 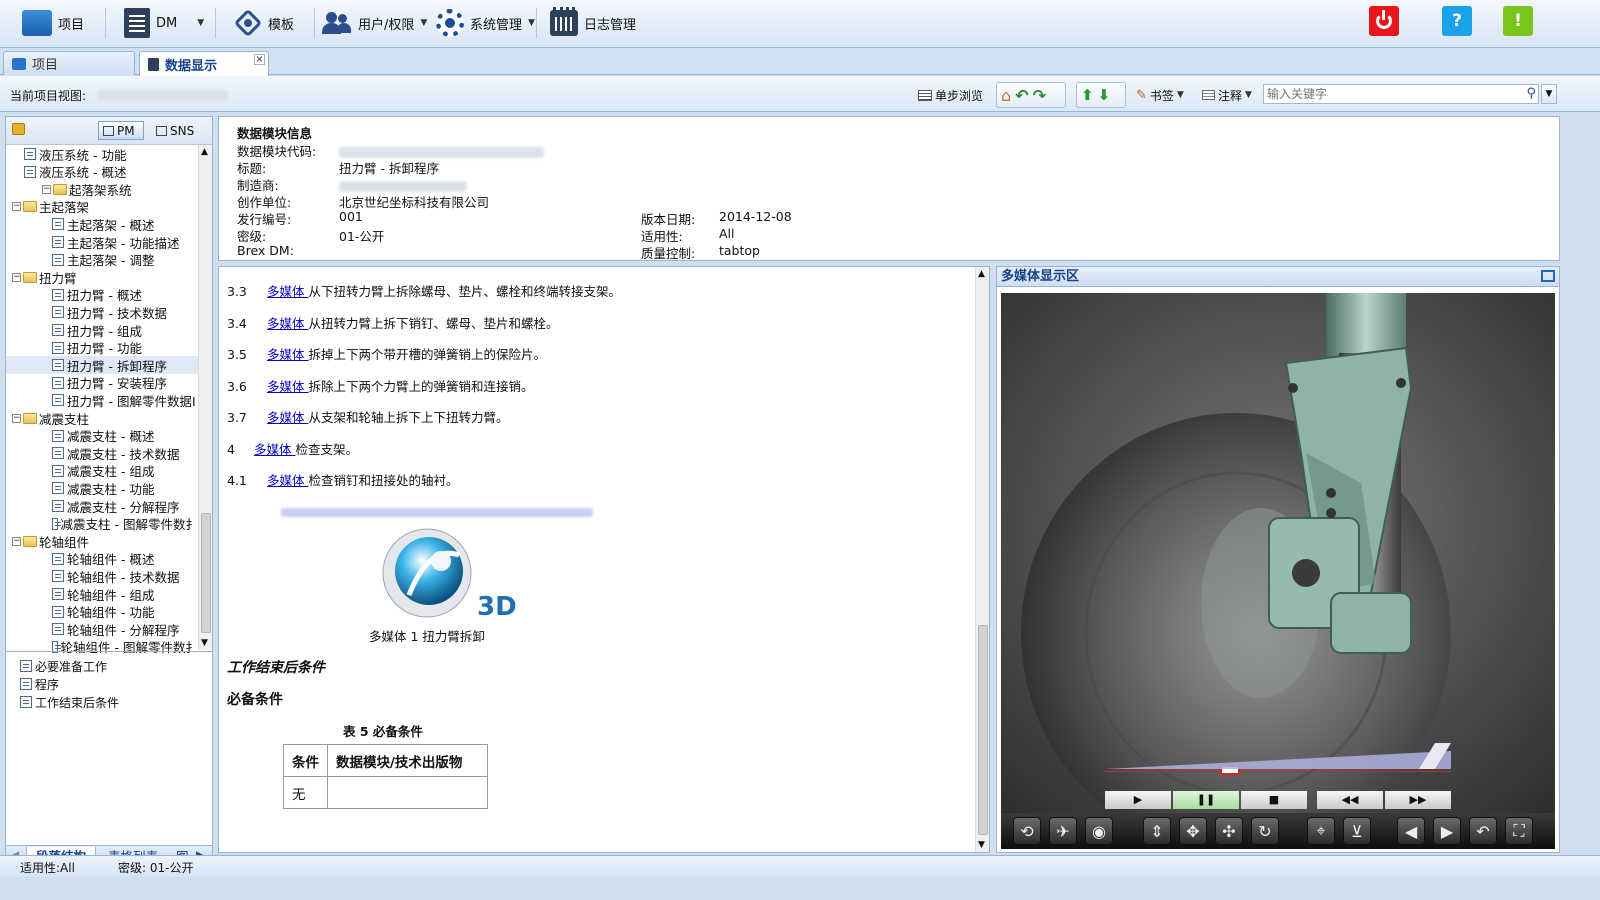 I want to click on tree-leaf: 减震支柱 - 技术数据, so click(x=102, y=453).